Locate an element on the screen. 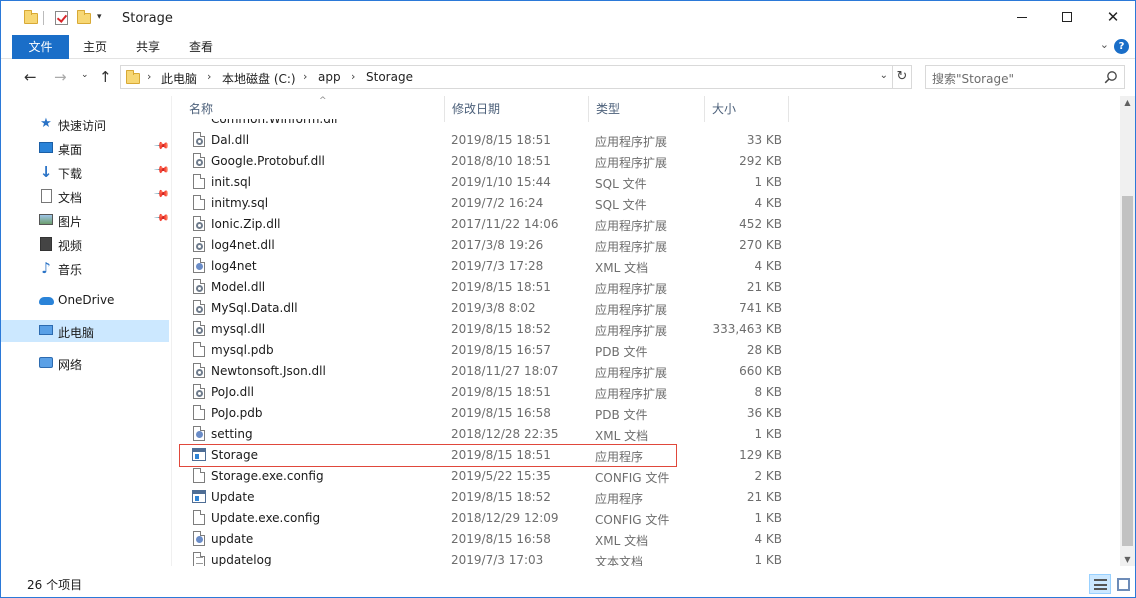 The width and height of the screenshot is (1136, 598). sidebar-item-documents: 文档 📌 is located at coordinates (85, 196).